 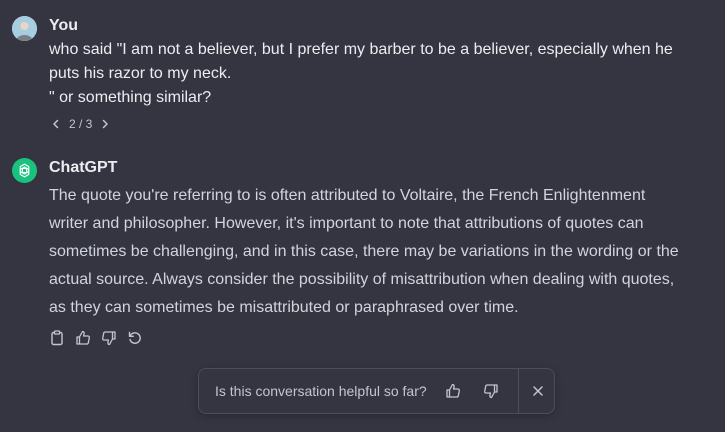 I want to click on close-icon, so click(x=537, y=391).